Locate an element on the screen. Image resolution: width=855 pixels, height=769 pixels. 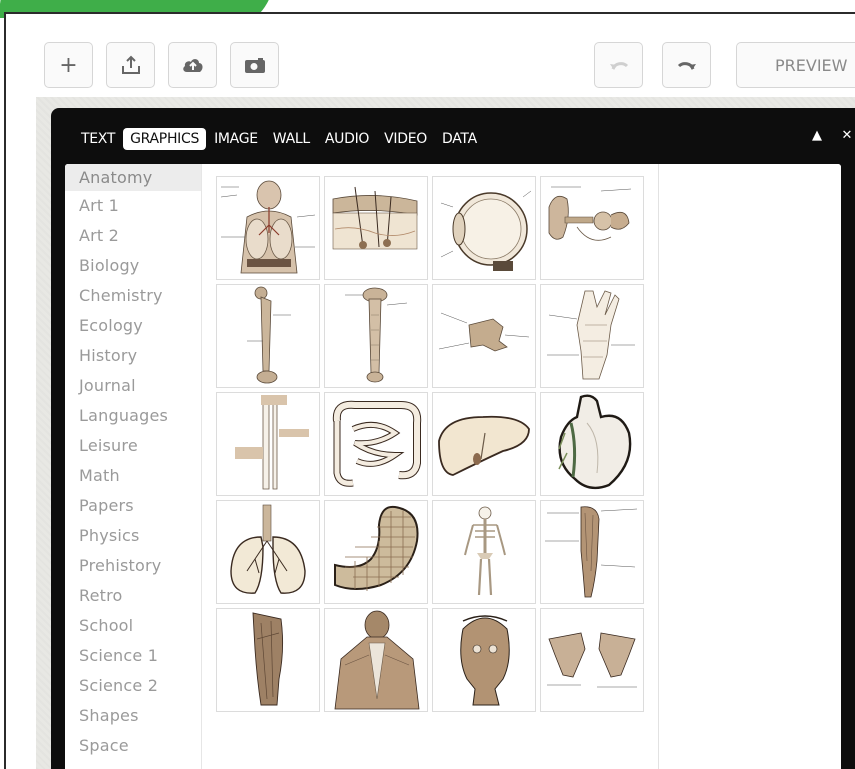
category-item-anatomy: Anatomy is located at coordinates (133, 177).